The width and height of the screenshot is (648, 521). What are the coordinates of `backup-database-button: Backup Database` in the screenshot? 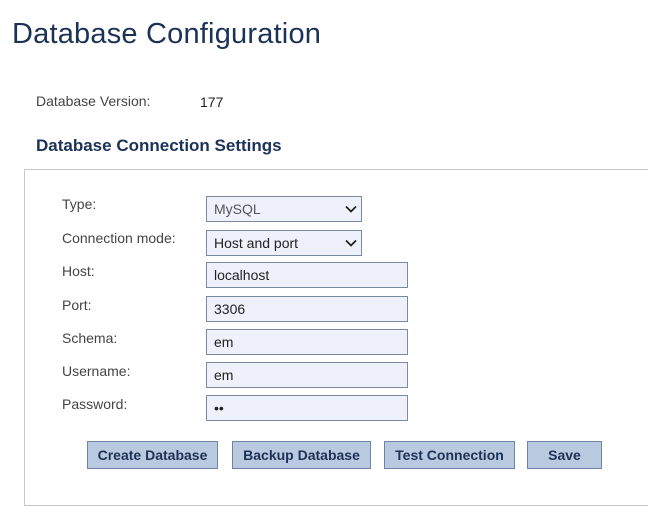 It's located at (301, 455).